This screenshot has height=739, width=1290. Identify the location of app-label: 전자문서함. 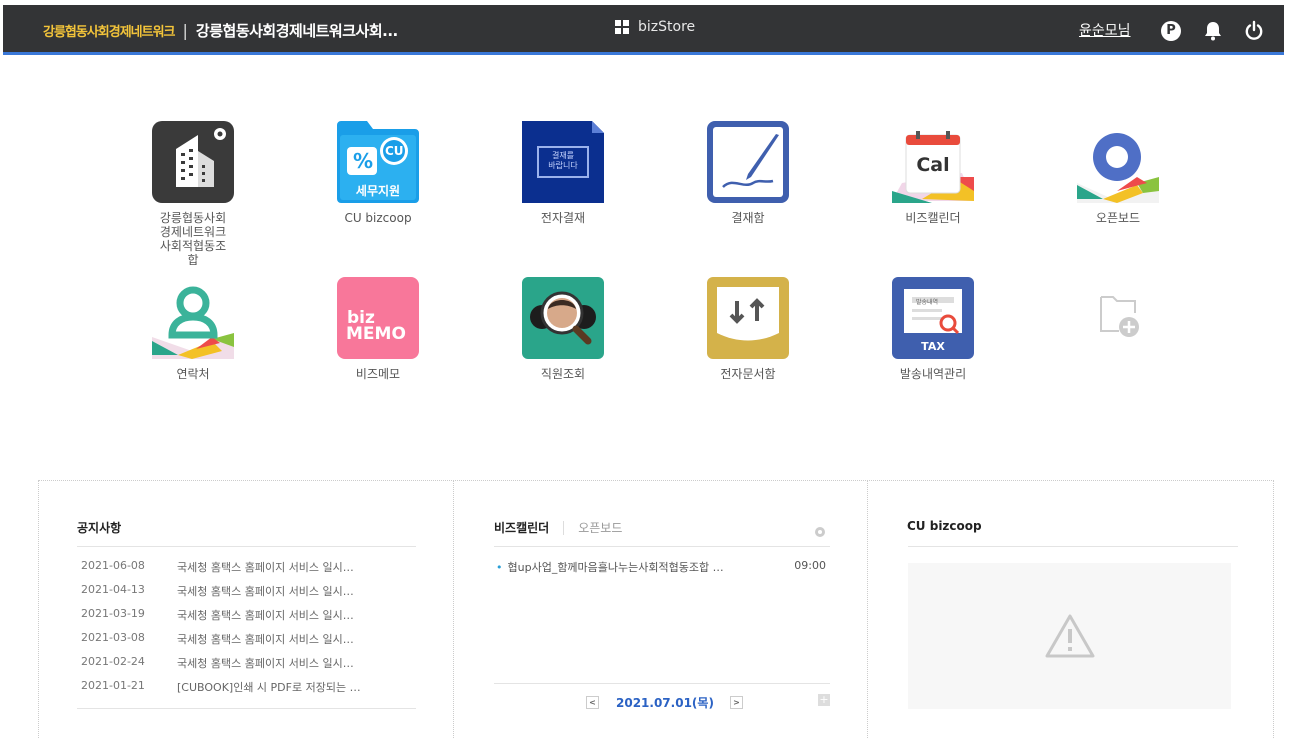
(748, 374).